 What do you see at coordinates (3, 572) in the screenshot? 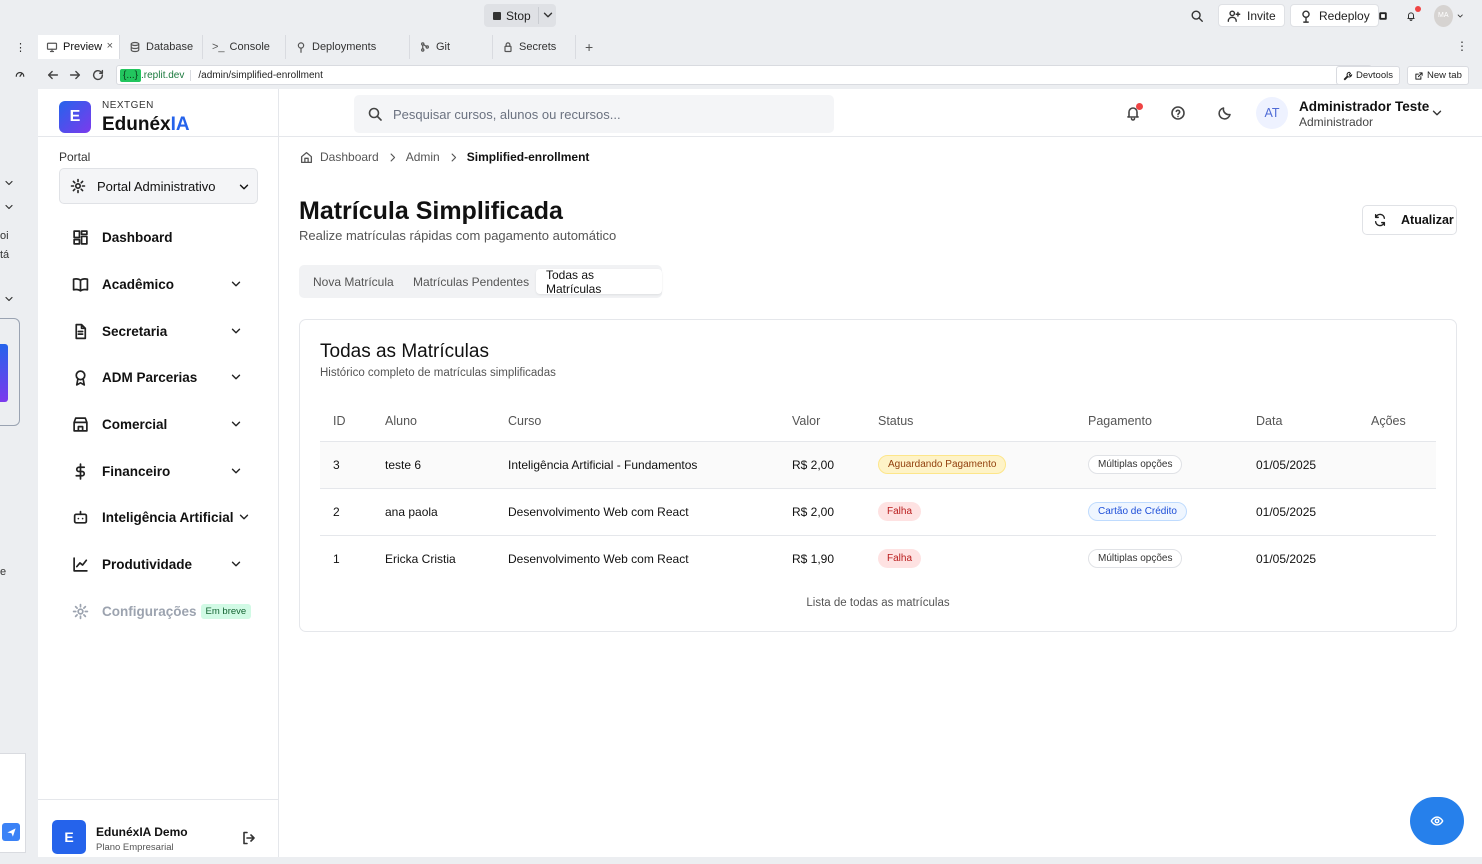
I see `text-snippet: e` at bounding box center [3, 572].